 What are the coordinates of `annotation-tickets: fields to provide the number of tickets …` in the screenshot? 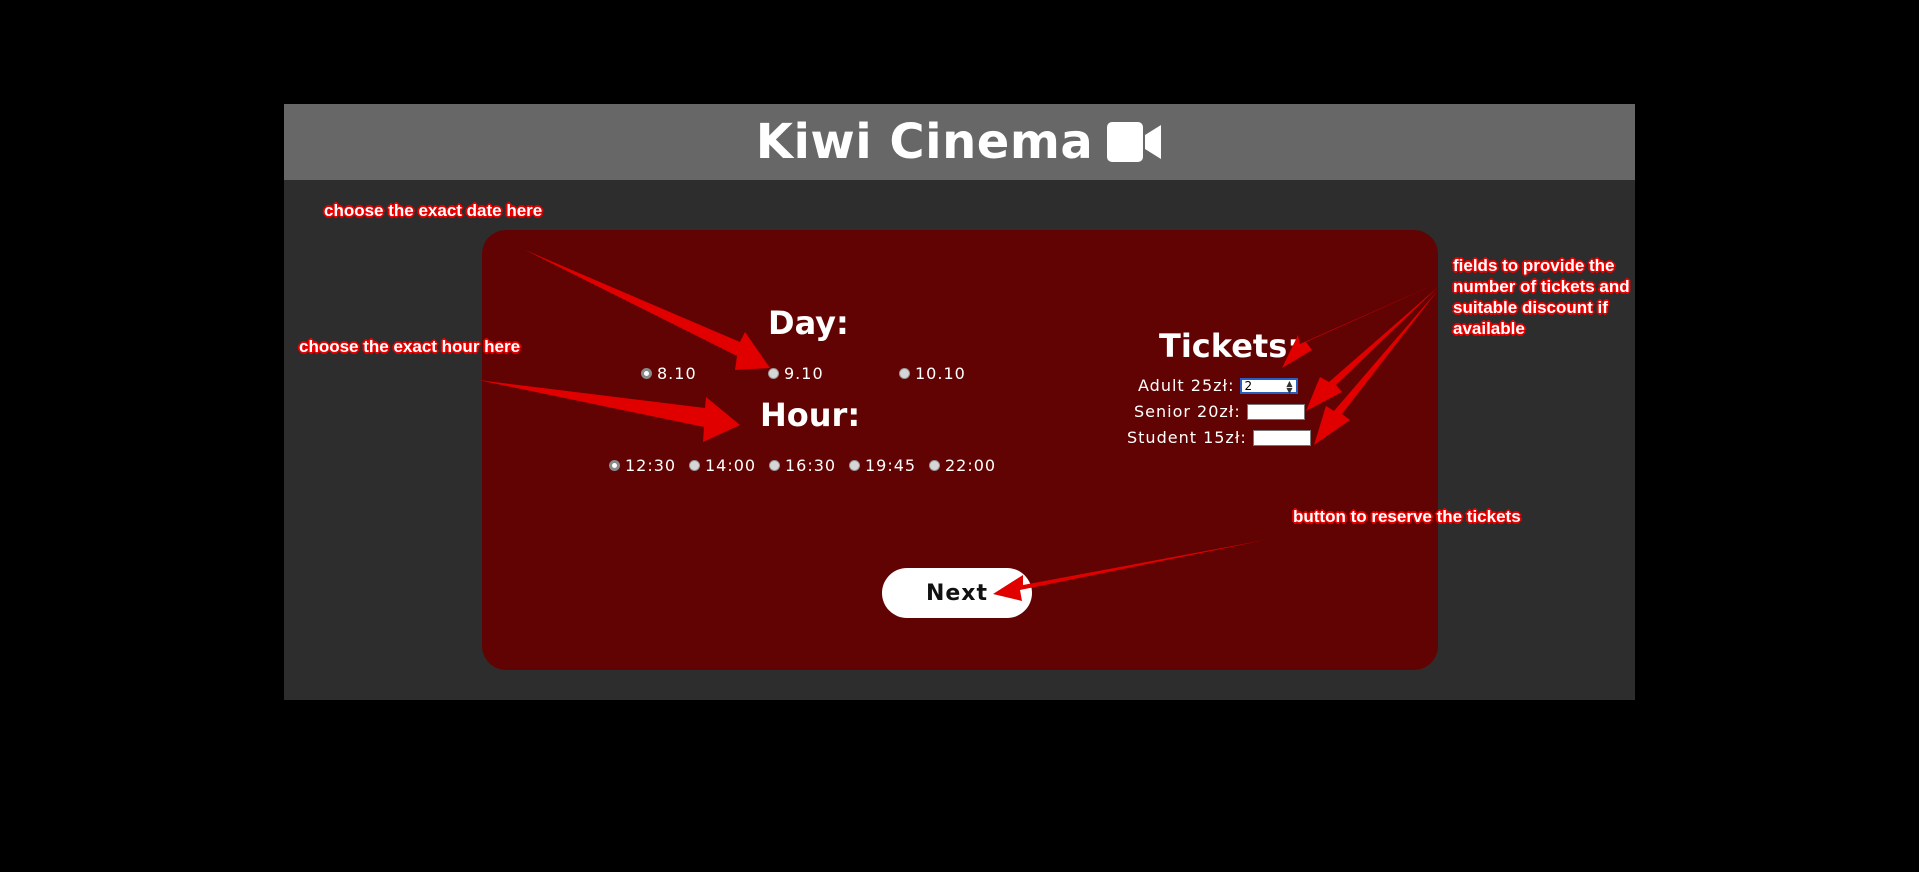 It's located at (1541, 297).